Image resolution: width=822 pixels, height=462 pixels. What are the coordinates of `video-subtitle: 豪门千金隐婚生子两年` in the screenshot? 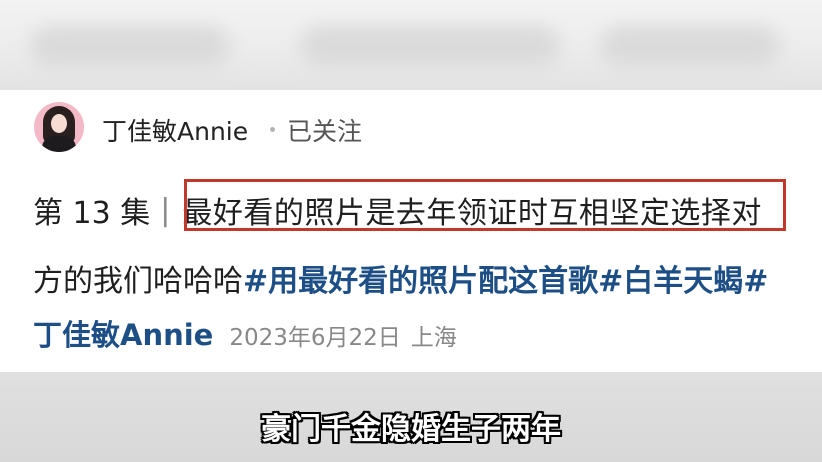 It's located at (411, 429).